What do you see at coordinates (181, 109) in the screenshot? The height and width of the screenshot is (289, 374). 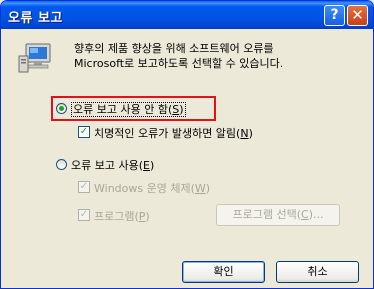 I see `disable-label-end: )` at bounding box center [181, 109].